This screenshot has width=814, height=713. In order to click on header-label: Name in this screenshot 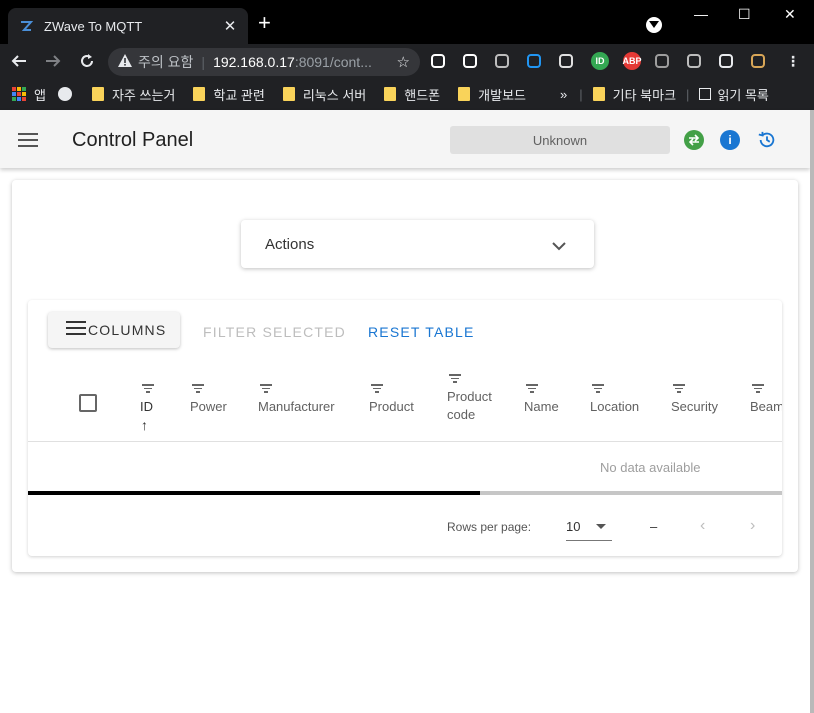, I will do `click(541, 406)`.